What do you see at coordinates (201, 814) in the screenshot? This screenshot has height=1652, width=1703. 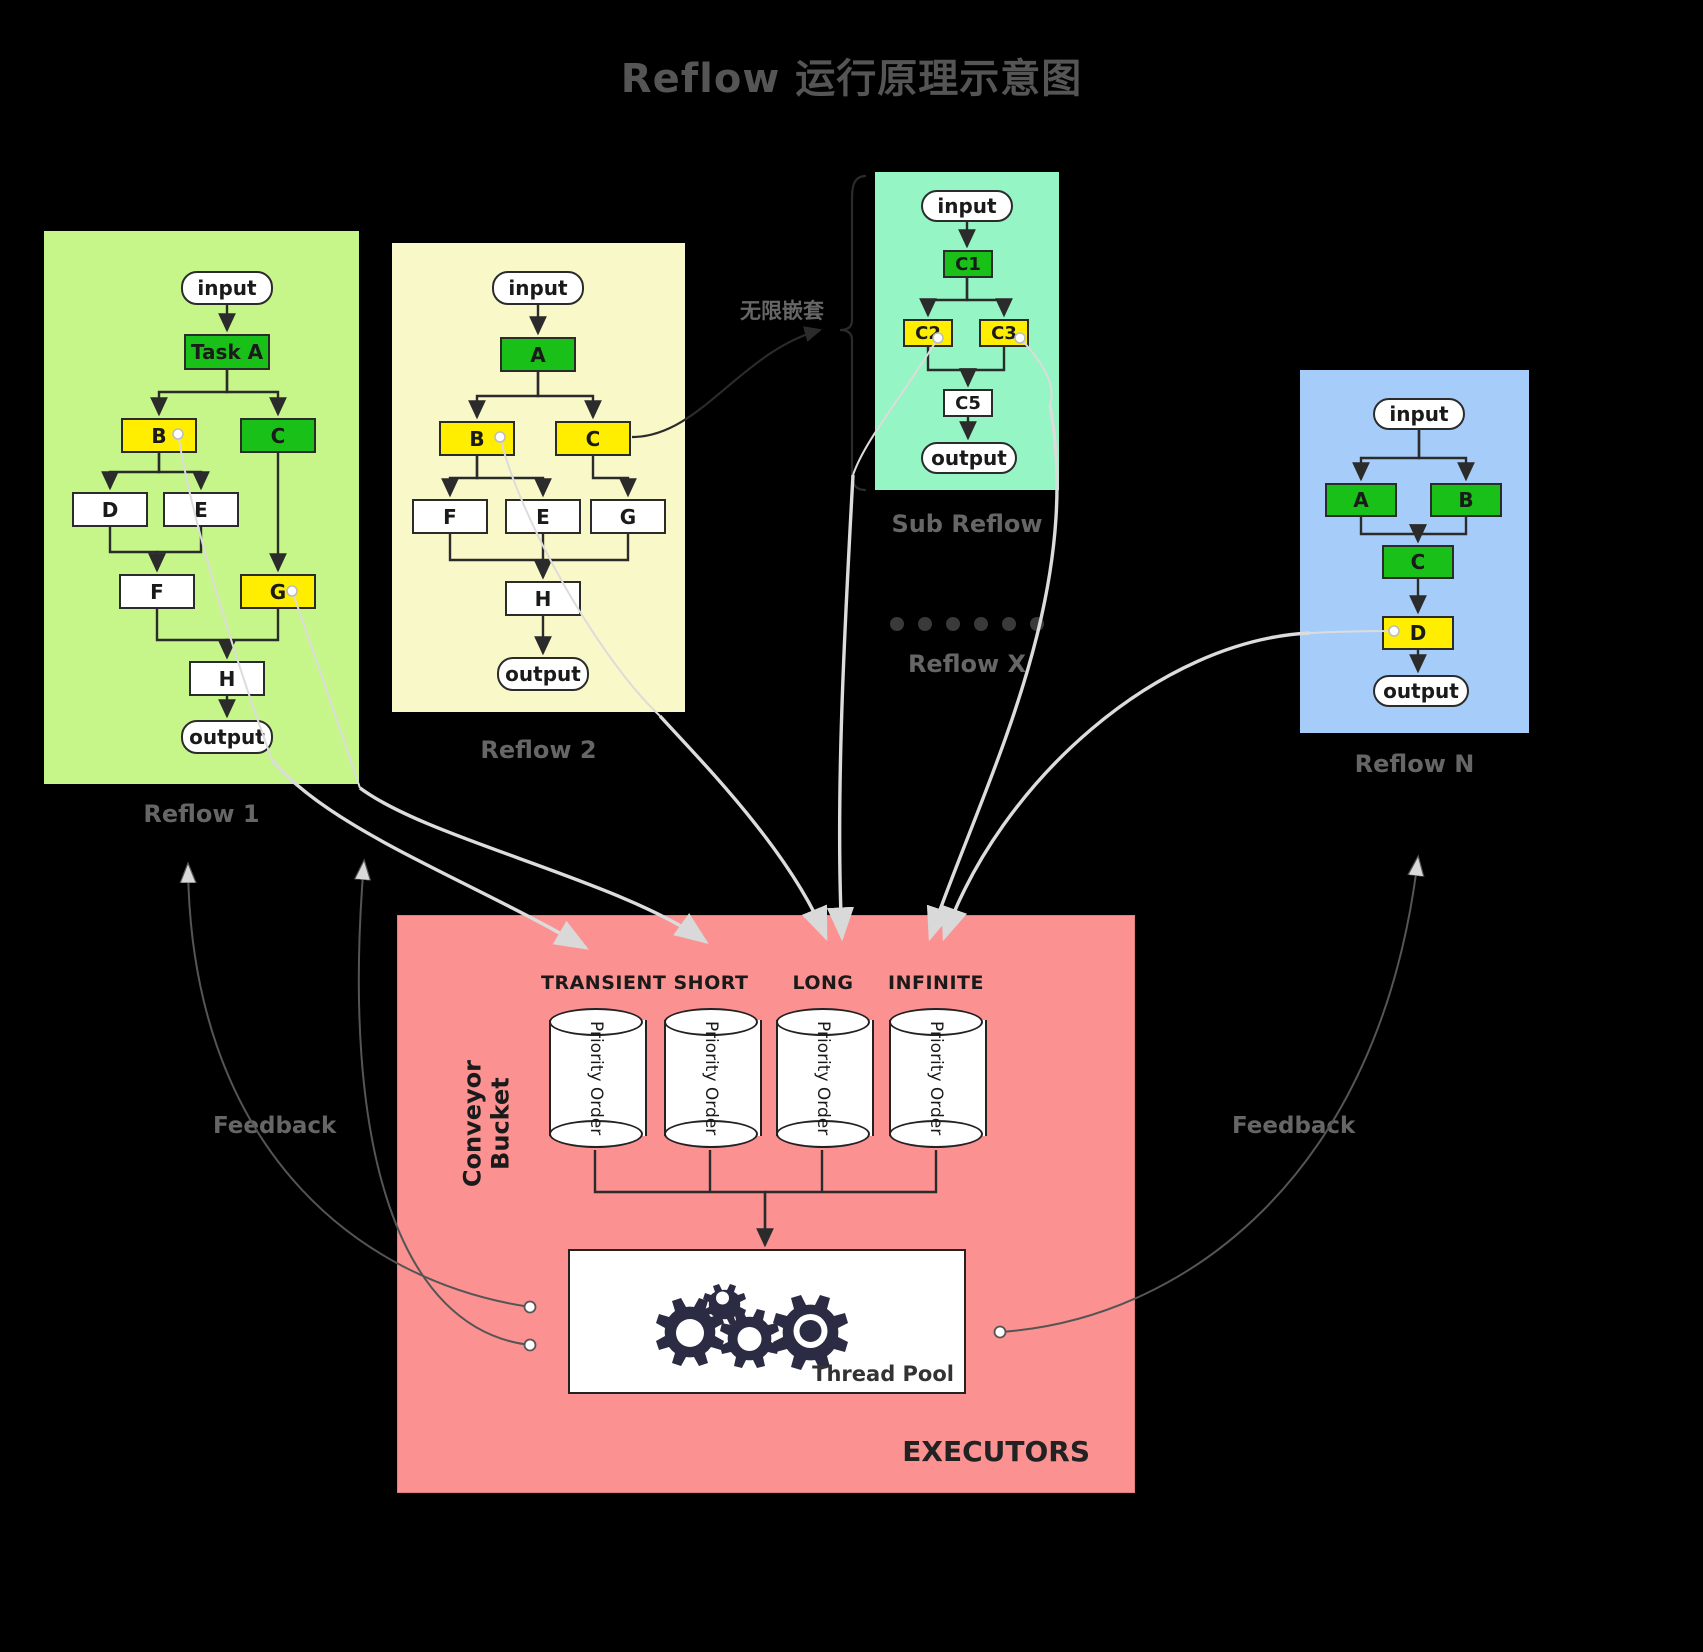 I see `reflow-1-label: Reflow 1` at bounding box center [201, 814].